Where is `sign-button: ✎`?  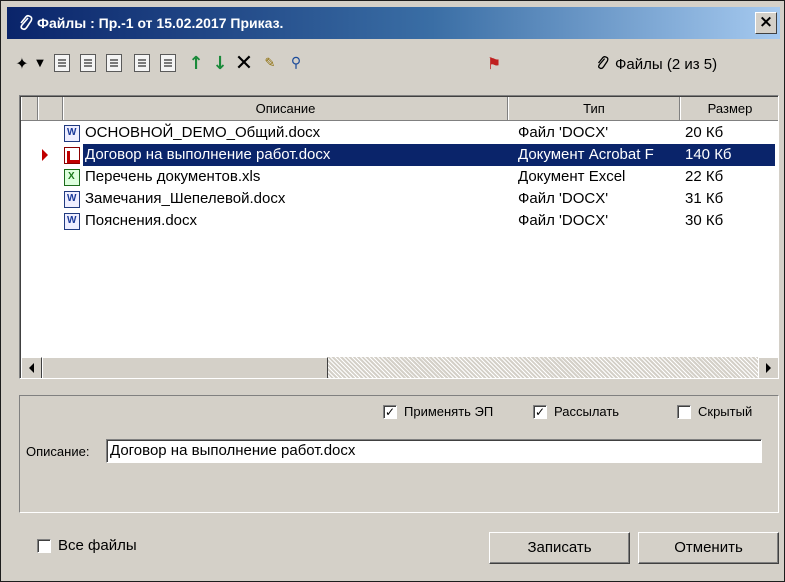 sign-button: ✎ is located at coordinates (270, 63).